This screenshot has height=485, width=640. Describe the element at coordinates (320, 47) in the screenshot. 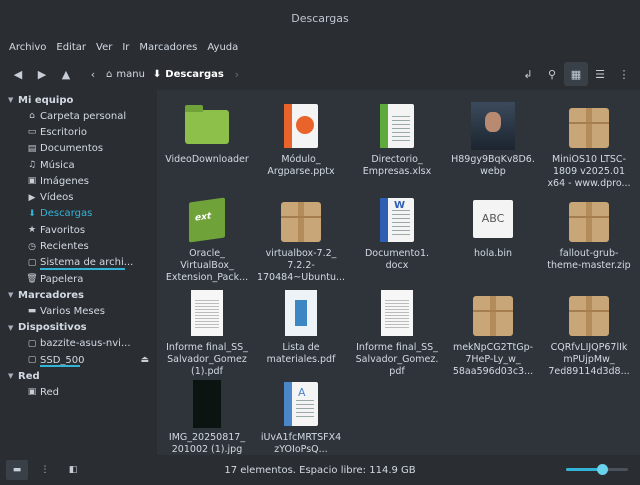

I see `menu-bar: Archivo Editar Ver Ir Marcadores Ayuda` at that location.